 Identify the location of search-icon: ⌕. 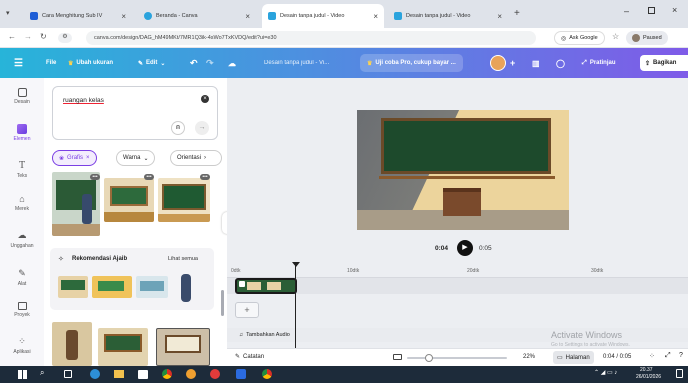
(42, 373).